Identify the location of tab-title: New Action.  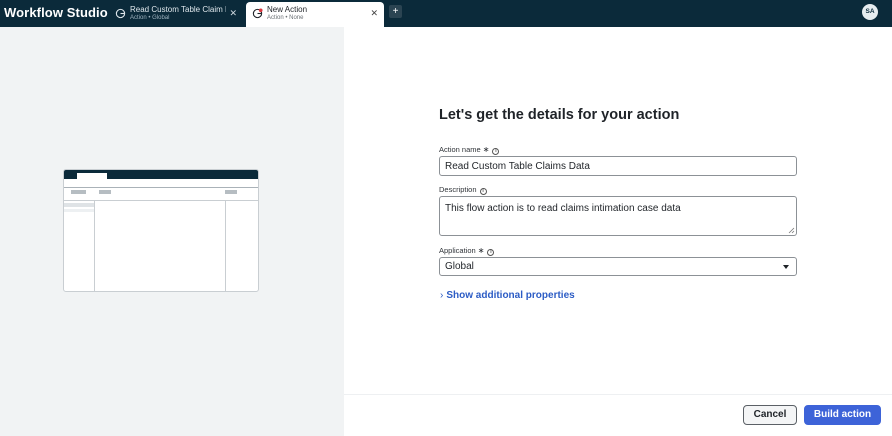
(287, 9).